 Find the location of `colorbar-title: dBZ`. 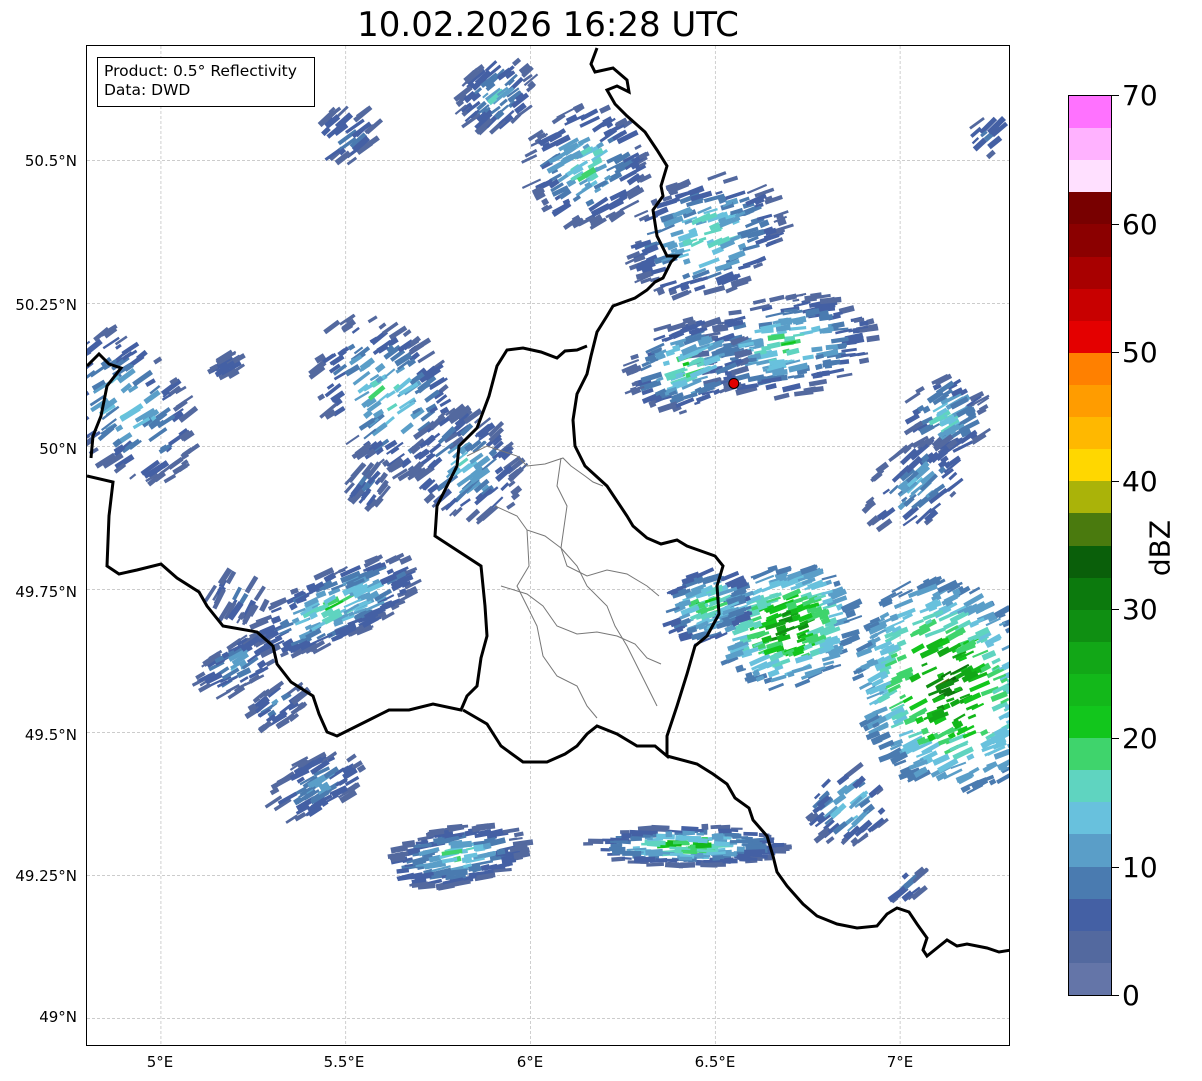

colorbar-title: dBZ is located at coordinates (1160, 548).